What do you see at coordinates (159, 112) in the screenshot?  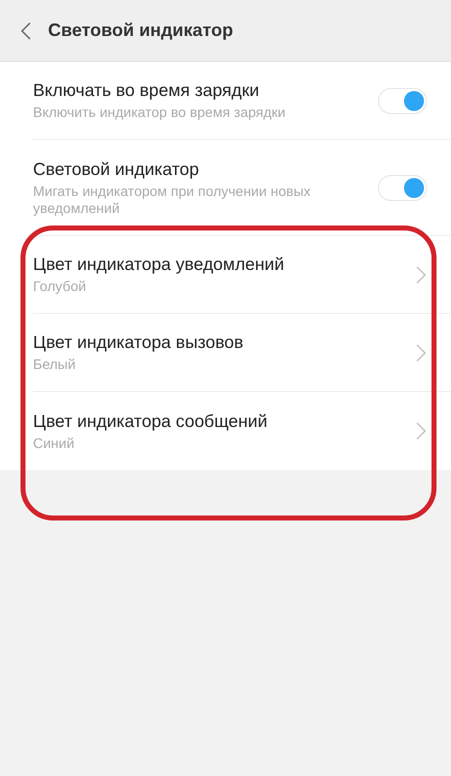 I see `setting-subtitle: Включить индикатор во время зарядки` at bounding box center [159, 112].